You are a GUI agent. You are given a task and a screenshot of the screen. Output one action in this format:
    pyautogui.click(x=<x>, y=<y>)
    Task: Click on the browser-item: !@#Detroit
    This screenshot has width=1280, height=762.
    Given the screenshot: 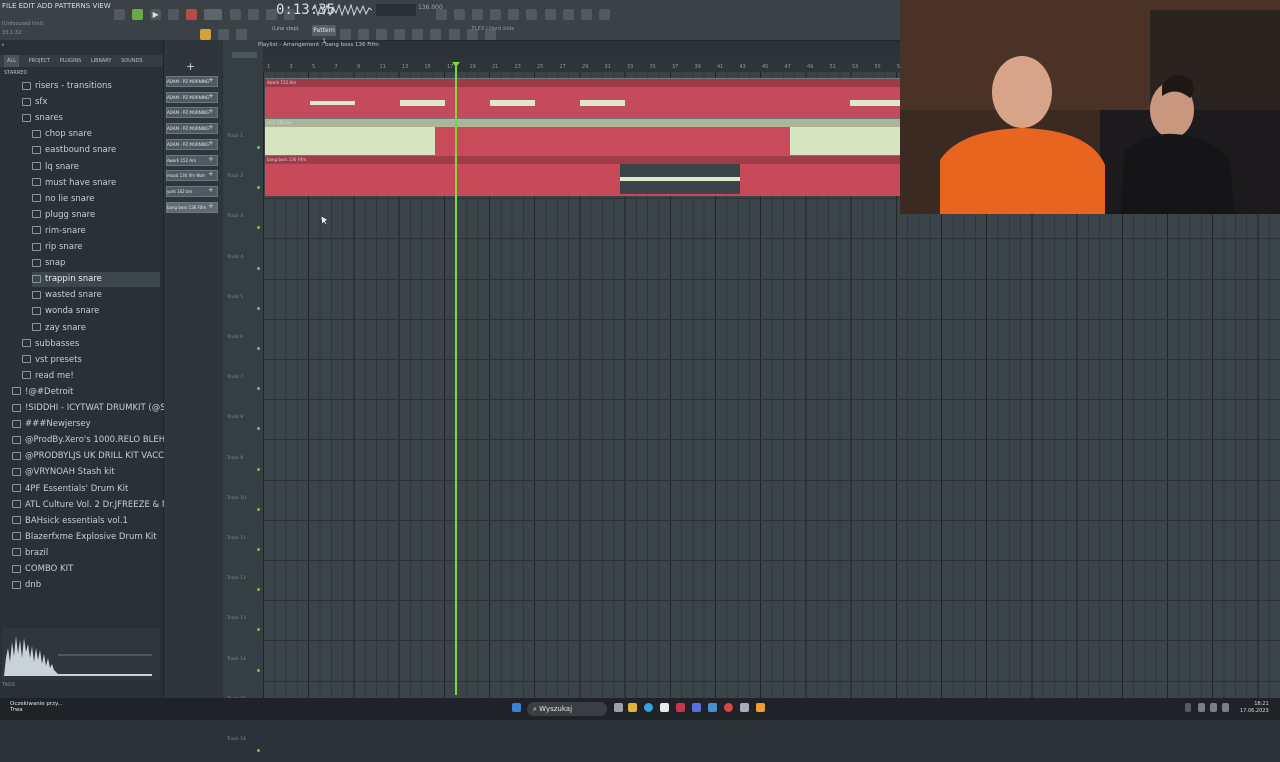 What is the action you would take?
    pyautogui.click(x=86, y=392)
    